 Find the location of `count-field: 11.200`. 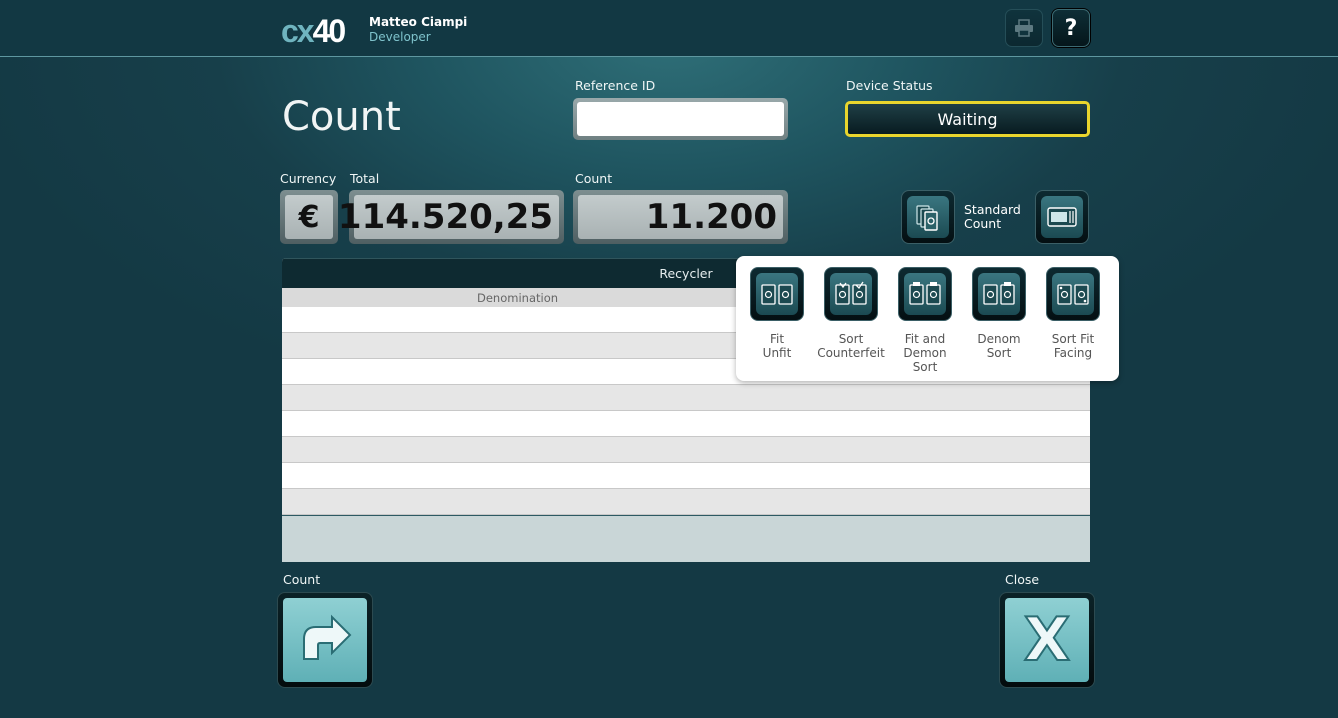

count-field: 11.200 is located at coordinates (680, 217).